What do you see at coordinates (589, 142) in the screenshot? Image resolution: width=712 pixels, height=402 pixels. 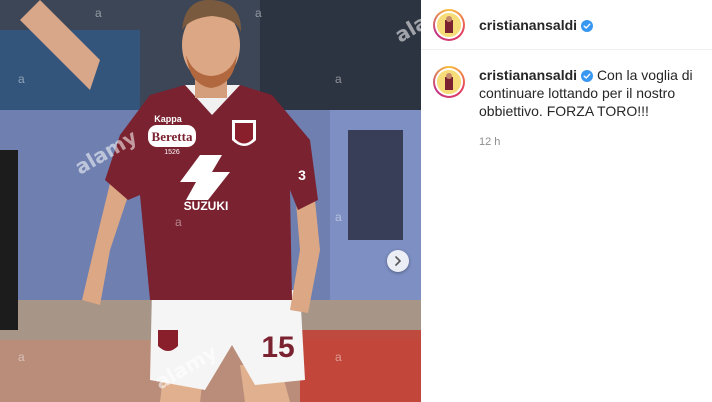 I see `post-timestamp: 12 h` at bounding box center [589, 142].